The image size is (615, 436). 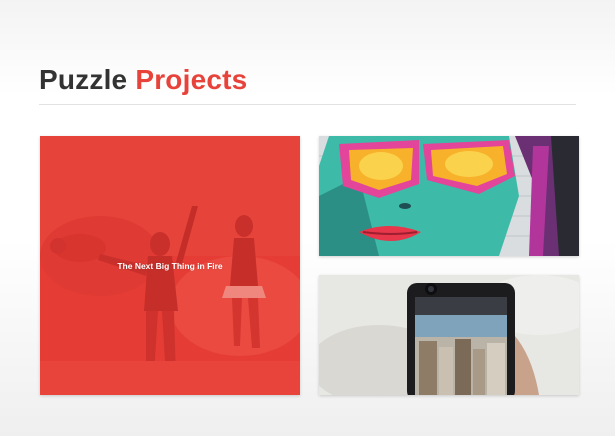 I want to click on heading-word-puzzle: Puzzle, so click(x=83, y=79).